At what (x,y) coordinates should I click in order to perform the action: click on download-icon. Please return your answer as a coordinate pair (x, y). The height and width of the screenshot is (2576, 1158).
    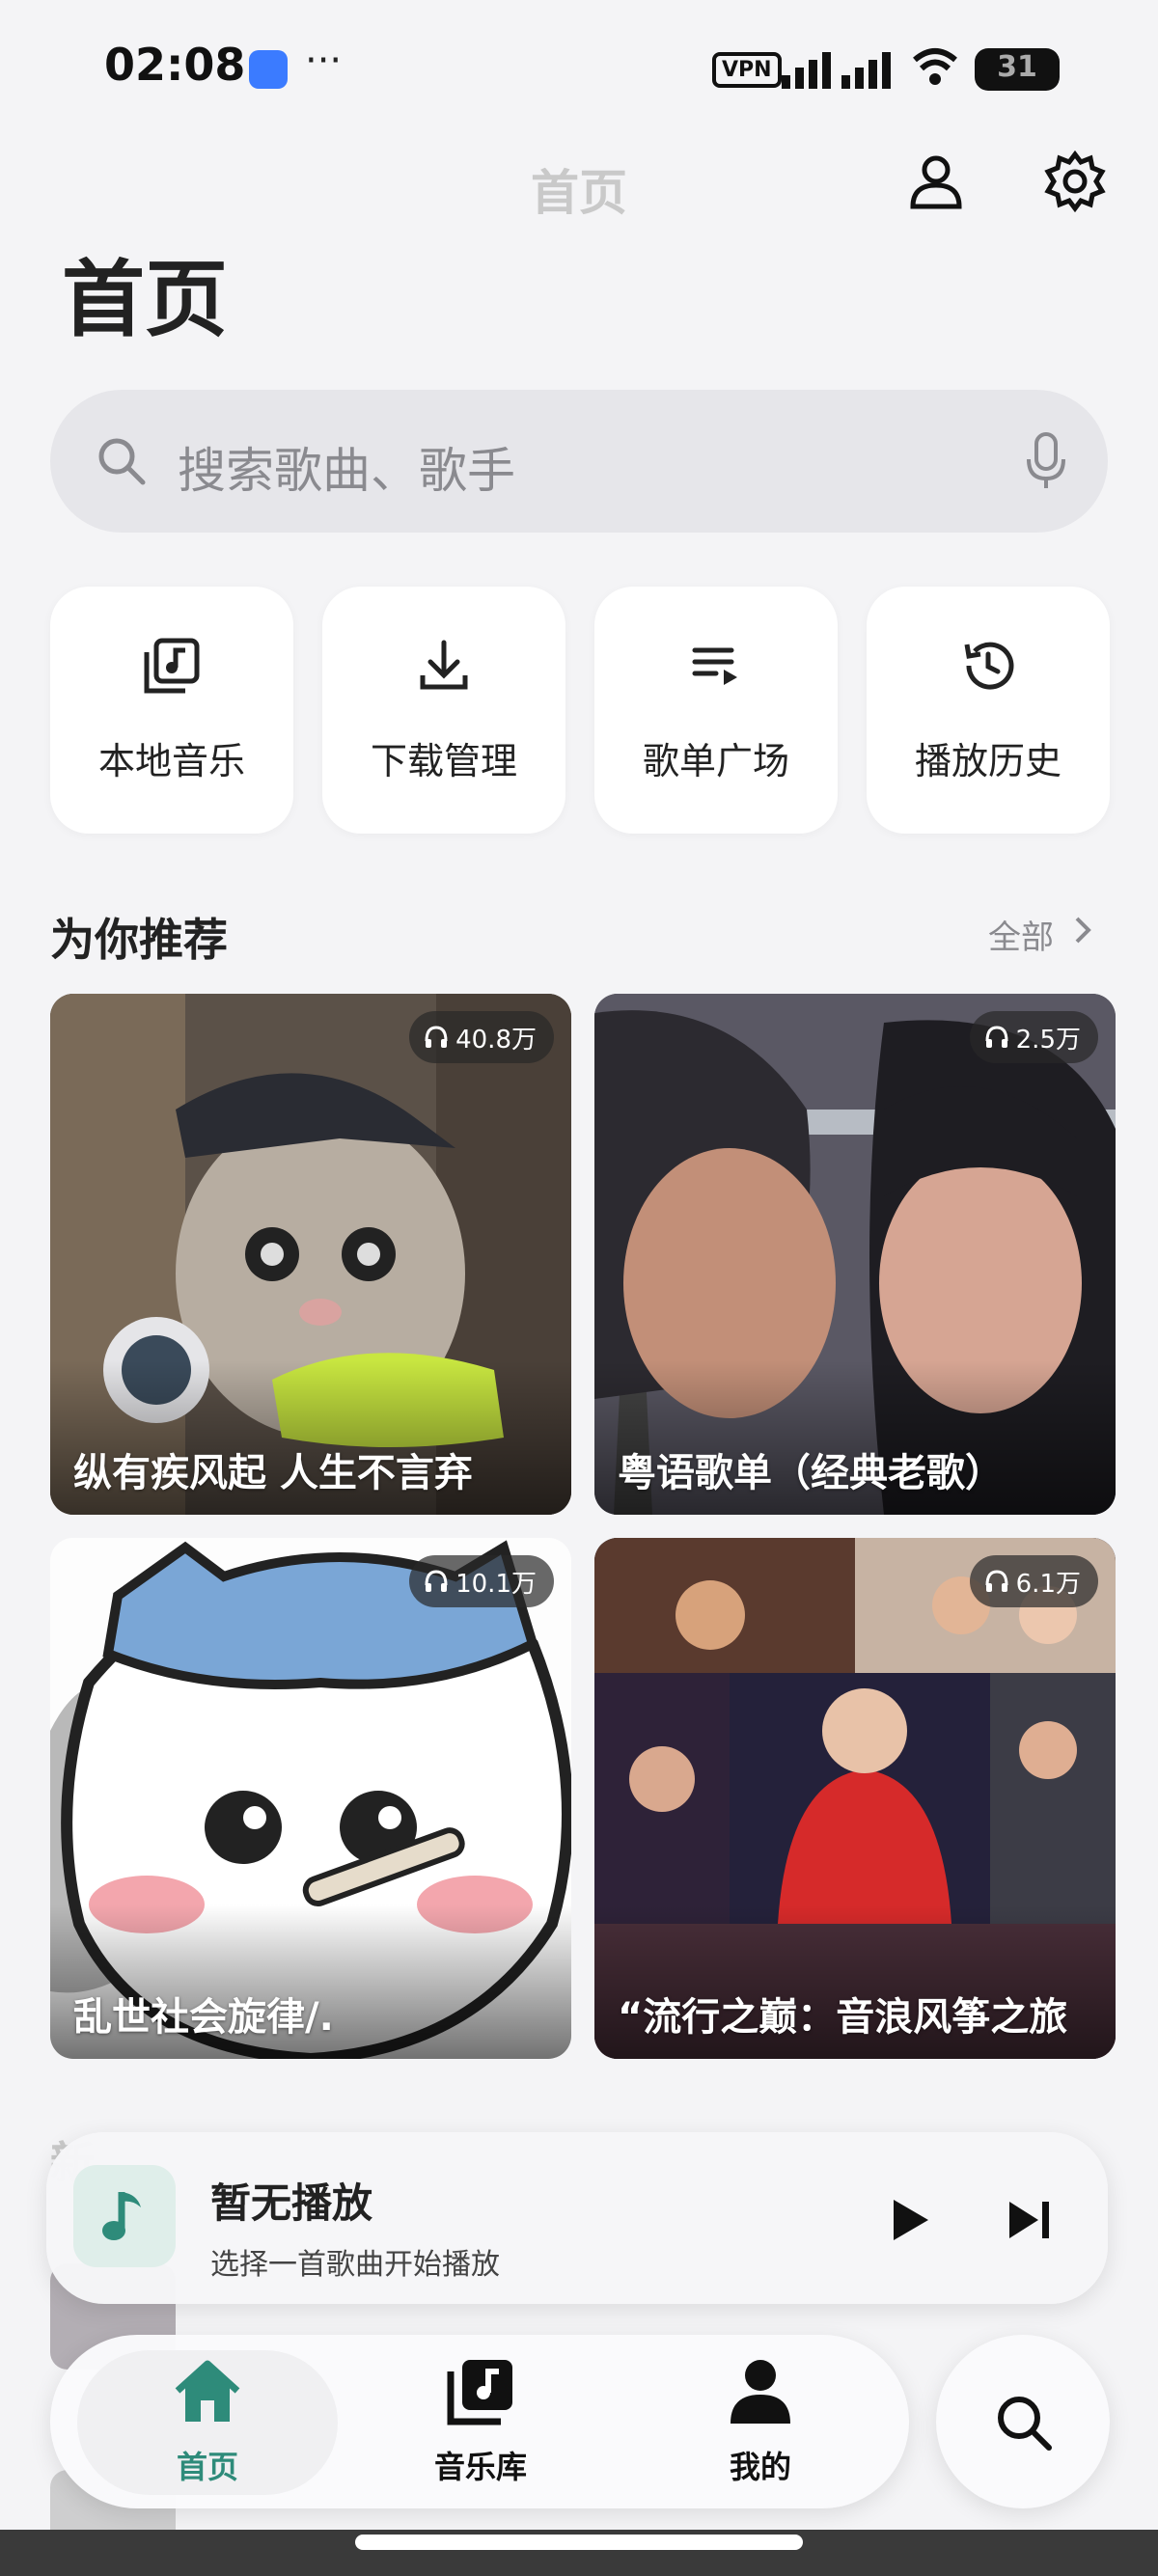
    Looking at the image, I should click on (444, 665).